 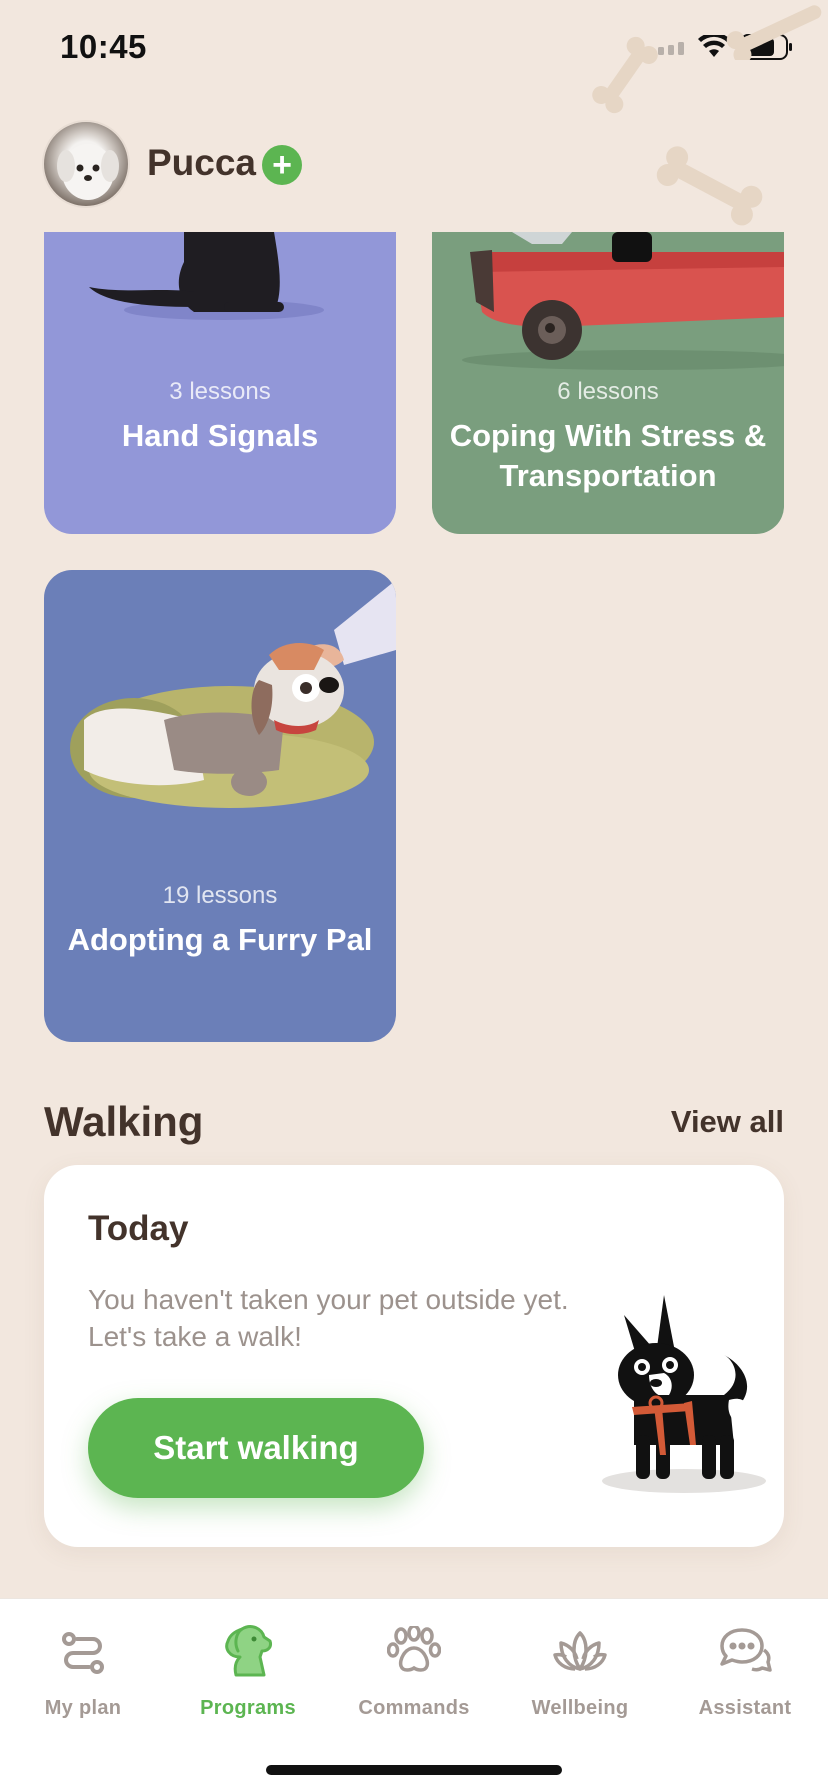 What do you see at coordinates (83, 1708) in the screenshot?
I see `tab-label: My plan` at bounding box center [83, 1708].